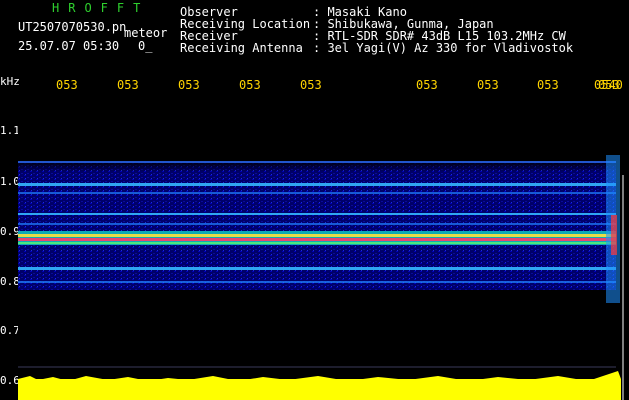 Image resolution: width=629 pixels, height=400 pixels. What do you see at coordinates (317, 235) in the screenshot?
I see `main-carrier-yellow` at bounding box center [317, 235].